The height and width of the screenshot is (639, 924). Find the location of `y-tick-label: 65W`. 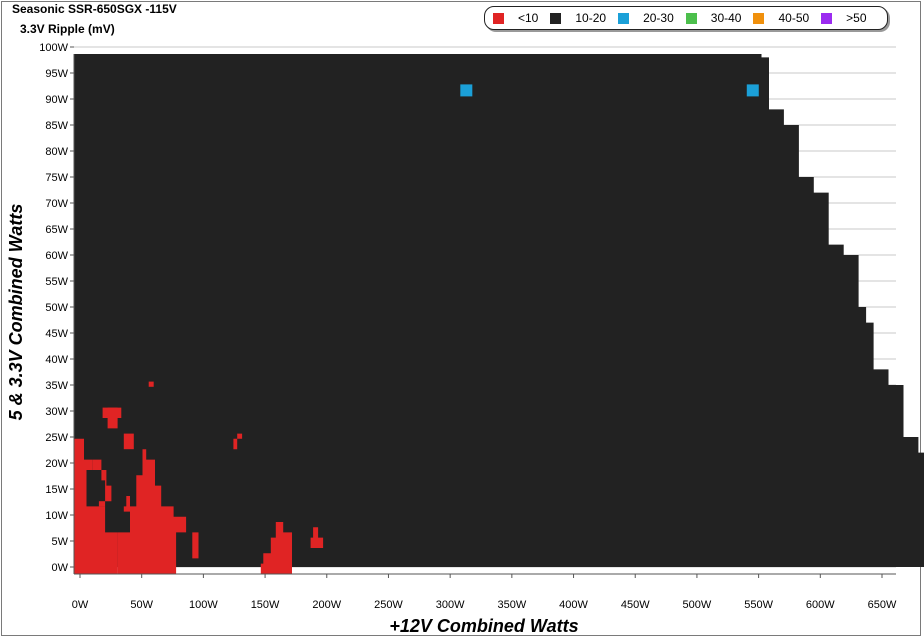

y-tick-label: 65W is located at coordinates (56, 230).